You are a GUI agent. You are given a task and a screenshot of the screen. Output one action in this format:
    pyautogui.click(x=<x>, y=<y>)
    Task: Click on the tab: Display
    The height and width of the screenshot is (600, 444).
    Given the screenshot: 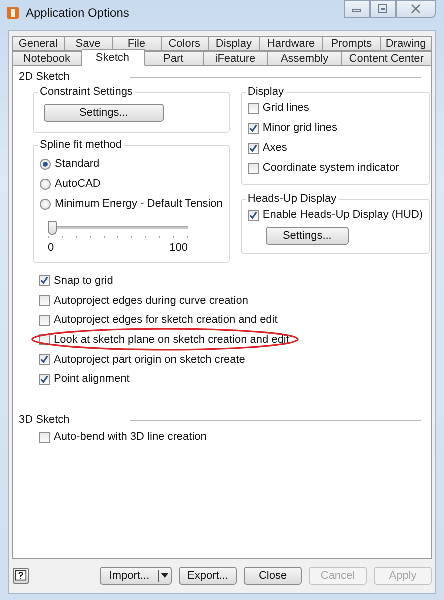 What is the action you would take?
    pyautogui.click(x=234, y=43)
    